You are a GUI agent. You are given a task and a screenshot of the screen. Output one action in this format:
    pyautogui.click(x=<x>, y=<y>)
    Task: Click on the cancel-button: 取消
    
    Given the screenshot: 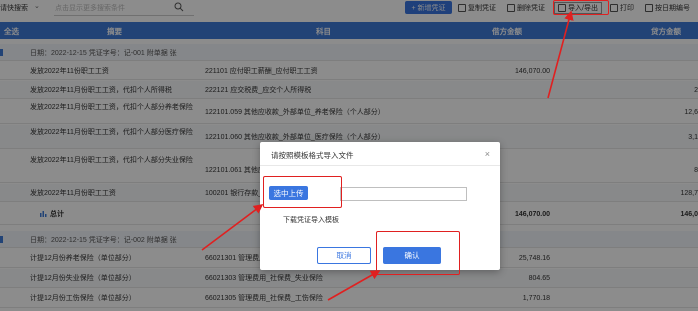 What is the action you would take?
    pyautogui.click(x=344, y=255)
    